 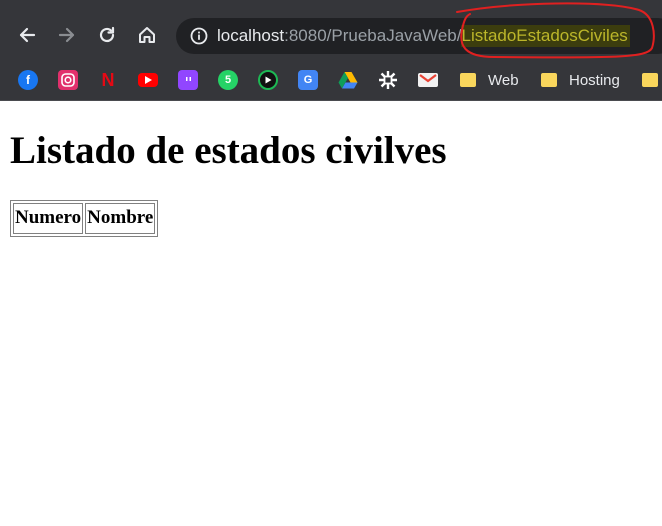 What do you see at coordinates (48, 218) in the screenshot?
I see `column-header-numero: Numero` at bounding box center [48, 218].